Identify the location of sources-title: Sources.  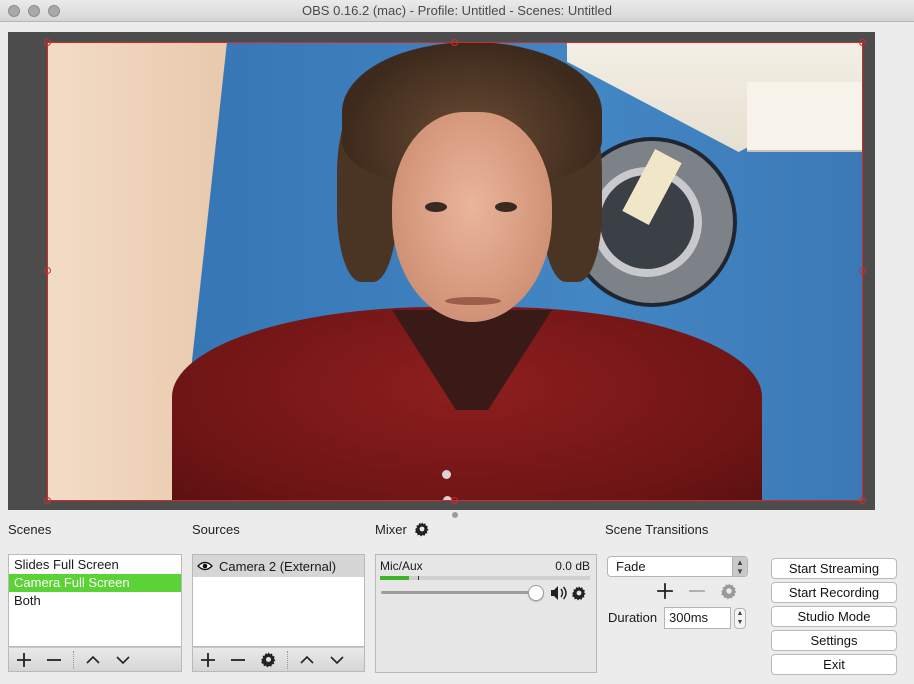
(216, 529).